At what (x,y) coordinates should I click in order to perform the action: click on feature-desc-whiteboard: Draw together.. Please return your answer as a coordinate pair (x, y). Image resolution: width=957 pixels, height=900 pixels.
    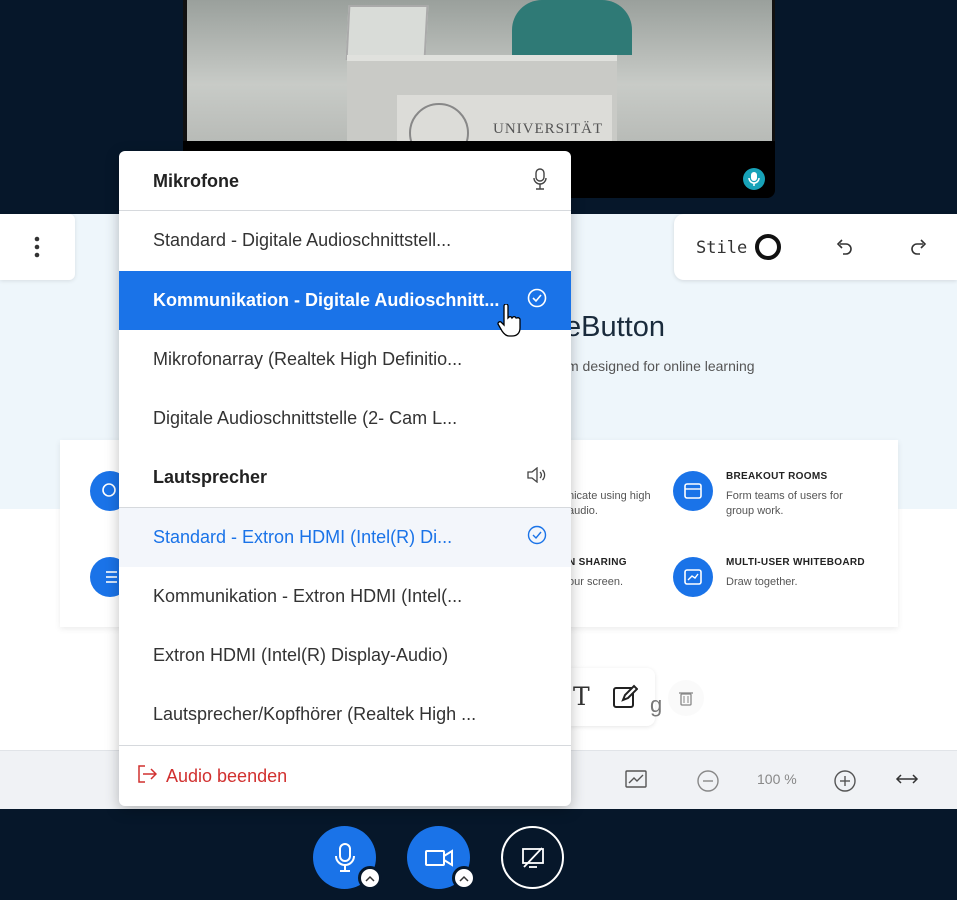
    Looking at the image, I should click on (762, 582).